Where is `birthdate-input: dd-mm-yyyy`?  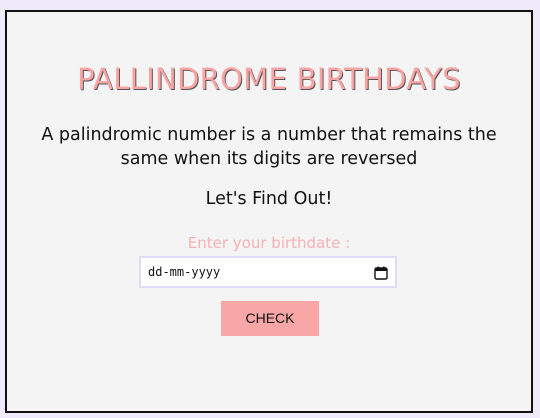
birthdate-input: dd-mm-yyyy is located at coordinates (268, 272).